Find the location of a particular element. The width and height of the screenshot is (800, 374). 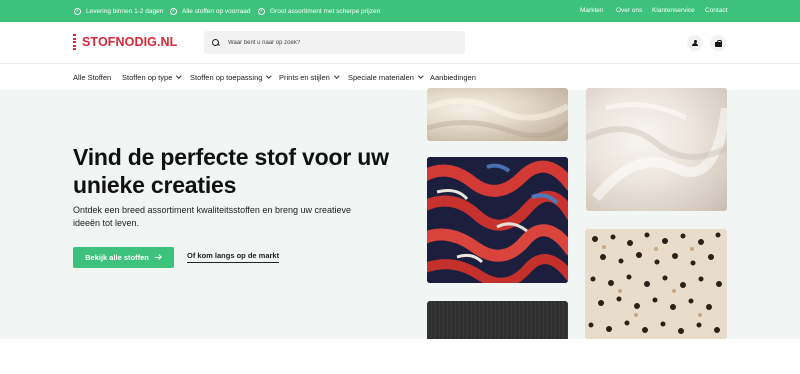

nav-item-speciale-materialen: Speciale materialen is located at coordinates (386, 77).